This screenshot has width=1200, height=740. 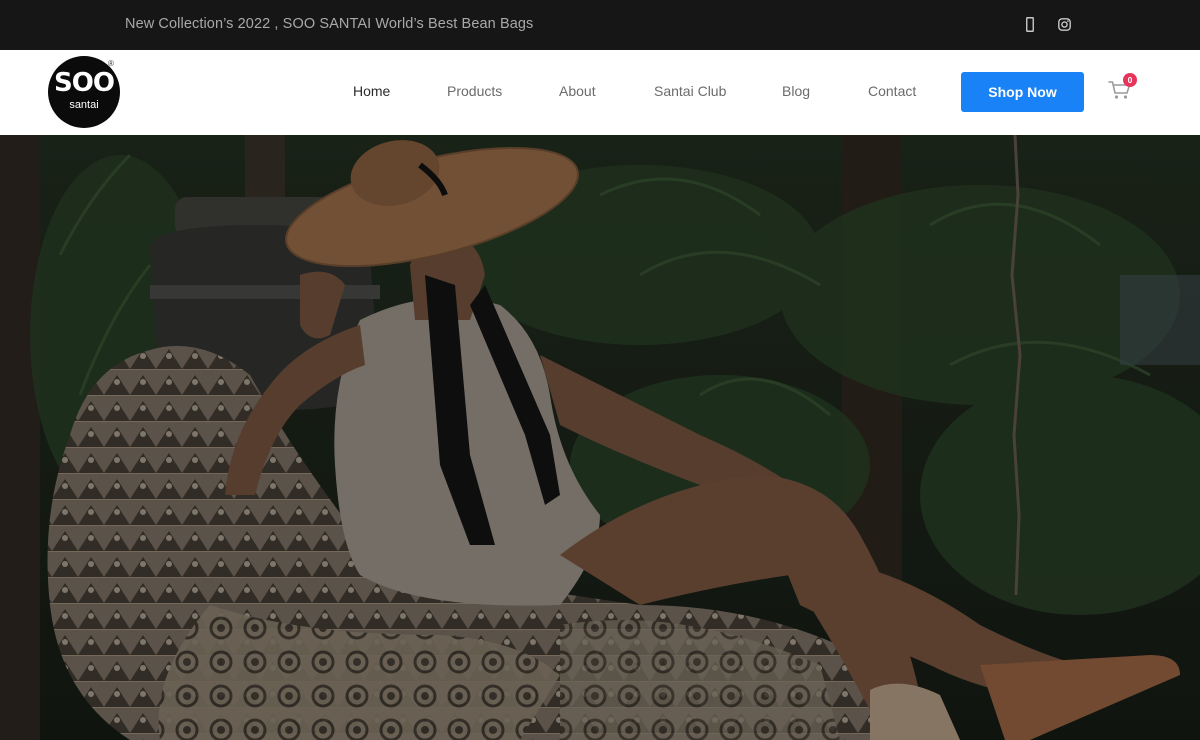 What do you see at coordinates (84, 105) in the screenshot?
I see `logo-subword: santai` at bounding box center [84, 105].